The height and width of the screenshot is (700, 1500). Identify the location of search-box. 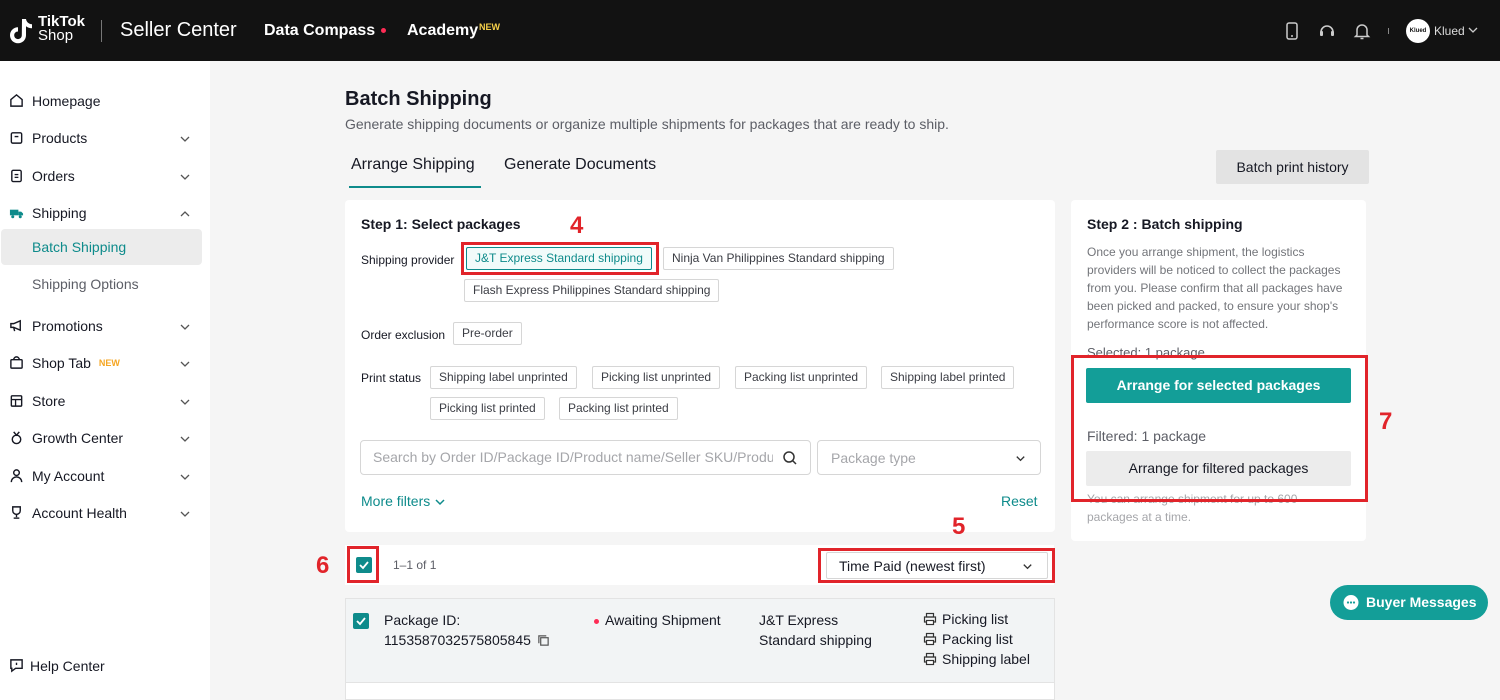
(585, 457).